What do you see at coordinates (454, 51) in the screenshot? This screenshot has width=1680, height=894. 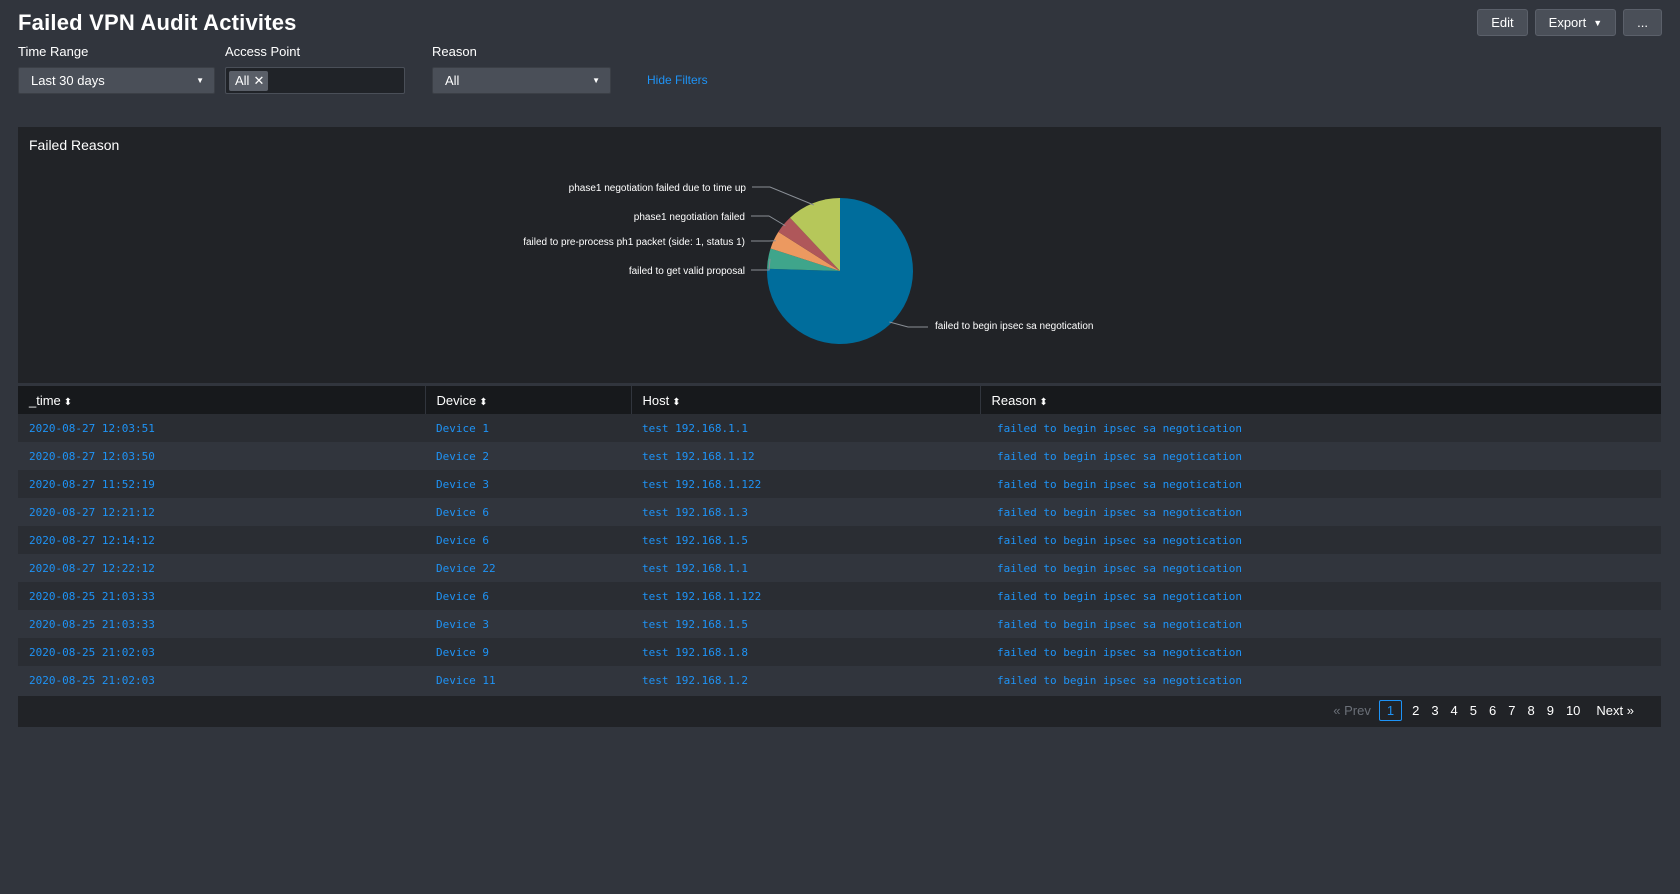 I see `reason-filter-label: Reason` at bounding box center [454, 51].